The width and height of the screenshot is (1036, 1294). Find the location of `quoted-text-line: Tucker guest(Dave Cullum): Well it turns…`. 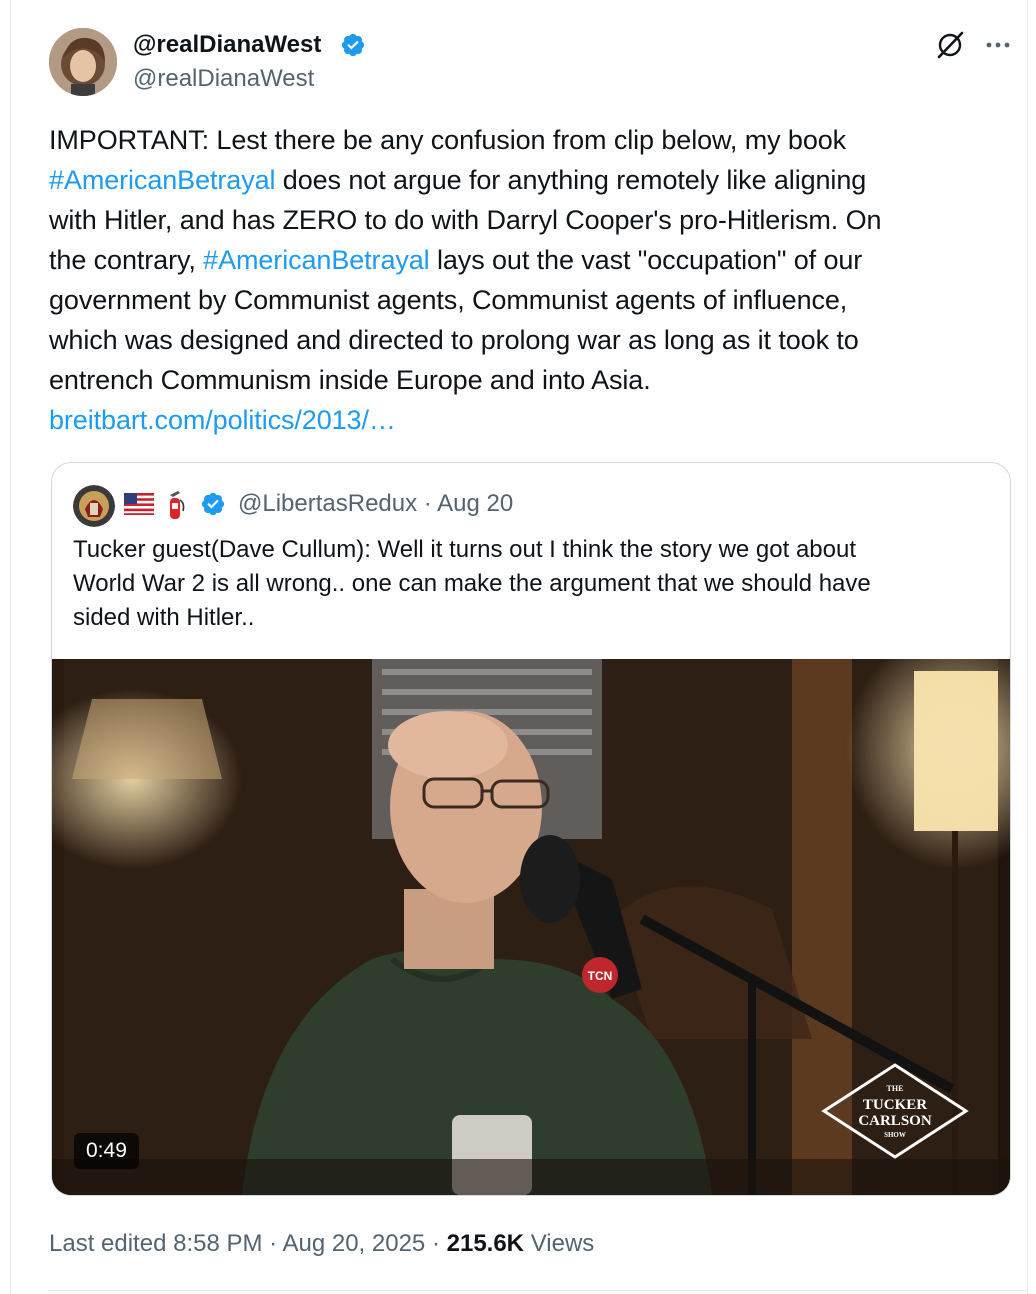

quoted-text-line: Tucker guest(Dave Cullum): Well it turns… is located at coordinates (464, 549).